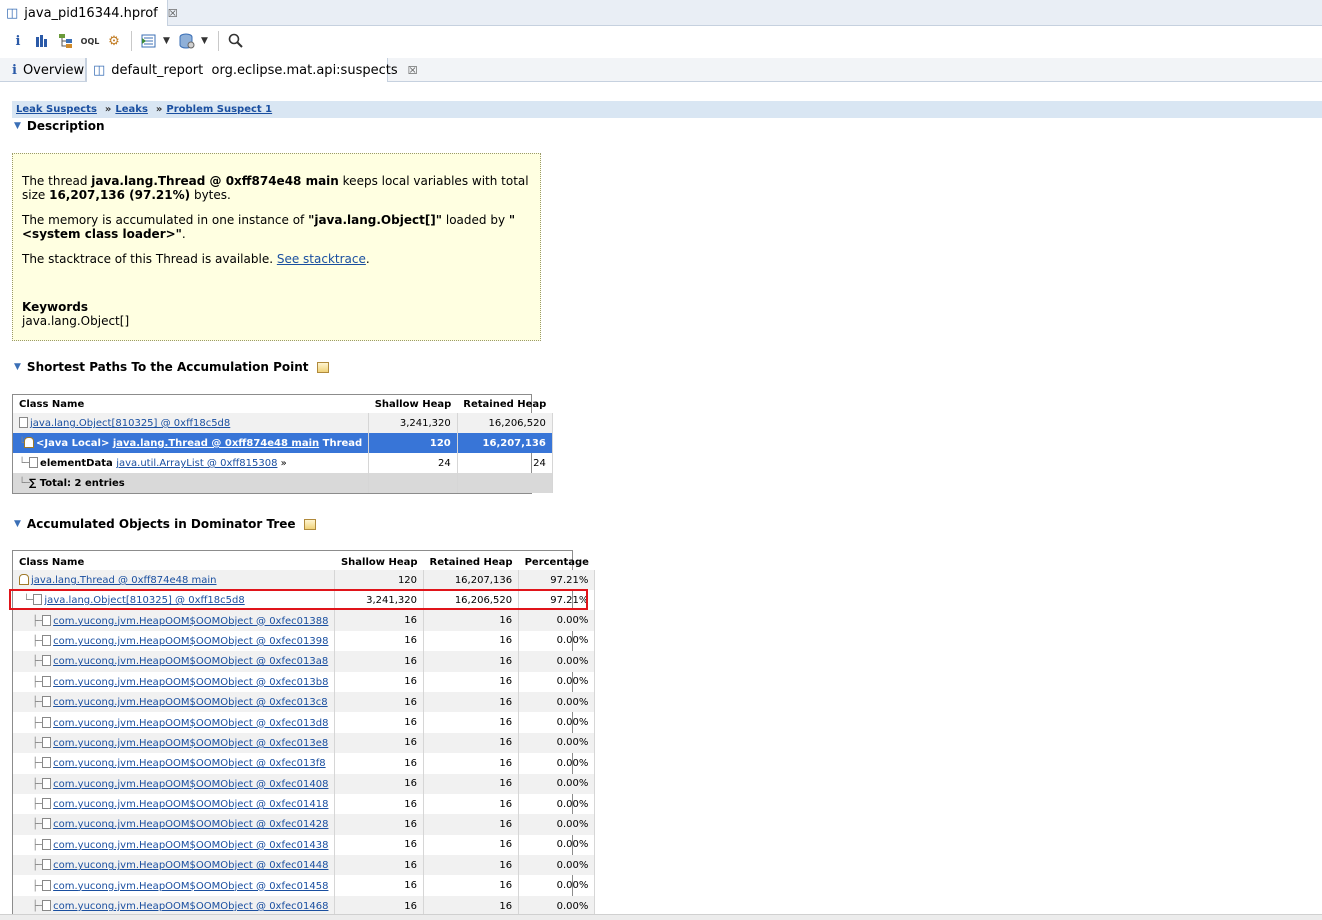 The image size is (1322, 920). I want to click on info-icon: i, so click(18, 41).